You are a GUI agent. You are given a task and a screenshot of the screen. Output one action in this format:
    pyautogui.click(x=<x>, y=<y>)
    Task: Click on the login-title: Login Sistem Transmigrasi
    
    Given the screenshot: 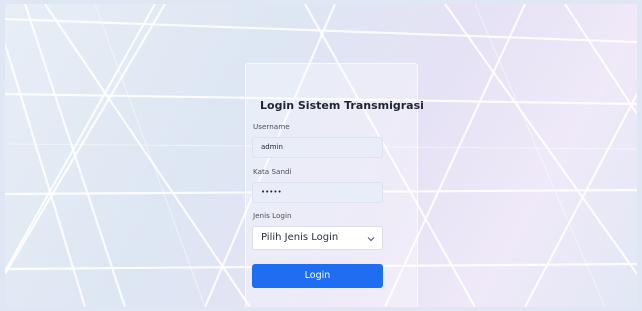 What is the action you would take?
    pyautogui.click(x=342, y=105)
    